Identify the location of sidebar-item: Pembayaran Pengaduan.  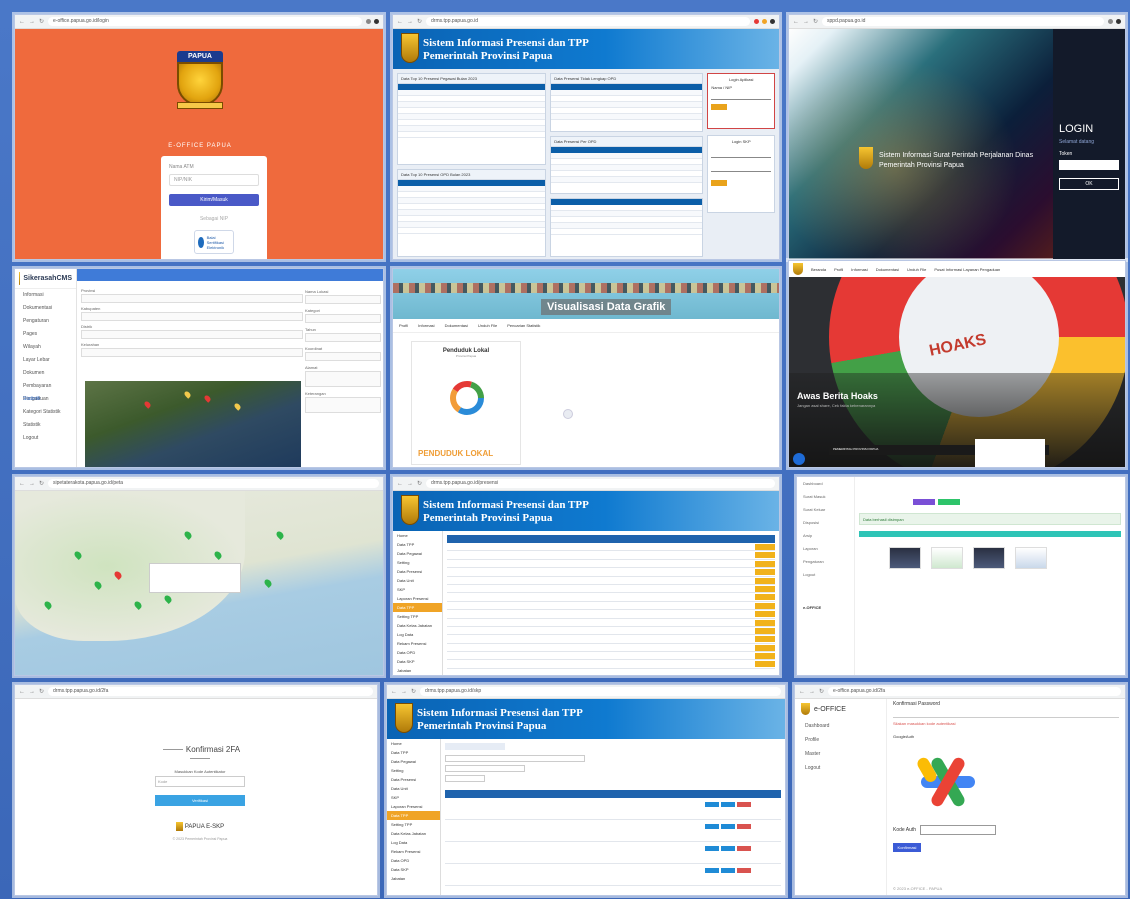
(45, 391).